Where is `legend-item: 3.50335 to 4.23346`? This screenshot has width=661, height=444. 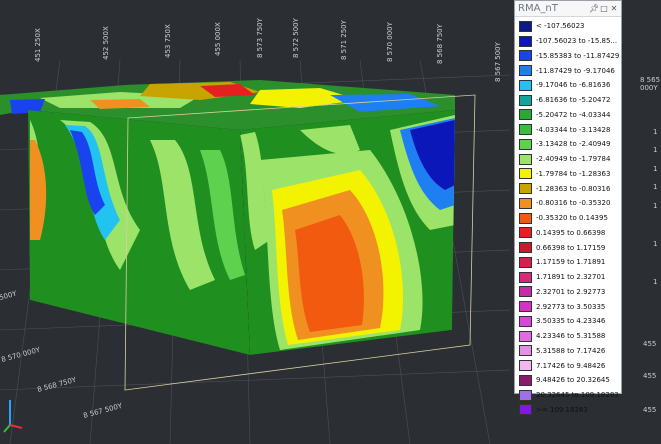
legend-item: 3.50335 to 4.23346 is located at coordinates (570, 321).